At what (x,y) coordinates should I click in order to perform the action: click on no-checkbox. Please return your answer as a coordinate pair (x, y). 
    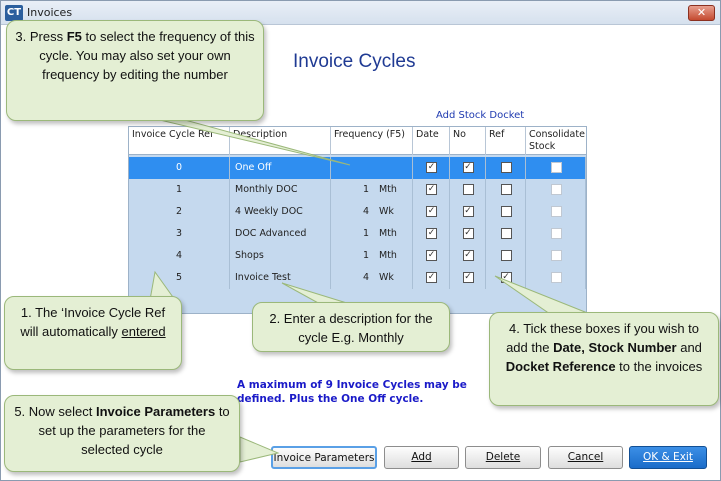
    Looking at the image, I should click on (468, 189).